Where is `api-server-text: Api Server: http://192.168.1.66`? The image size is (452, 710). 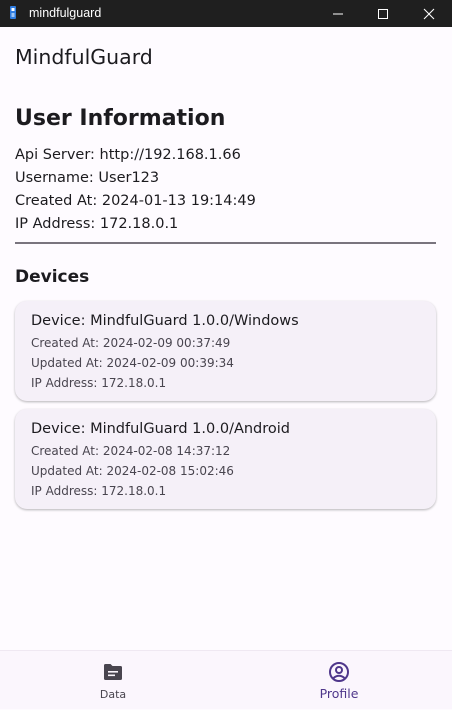 api-server-text: Api Server: http://192.168.1.66 is located at coordinates (128, 155).